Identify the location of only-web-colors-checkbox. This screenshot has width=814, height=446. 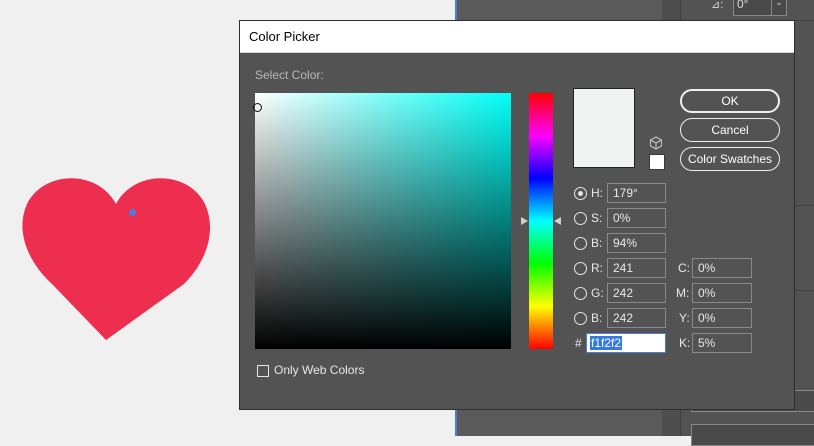
(263, 371).